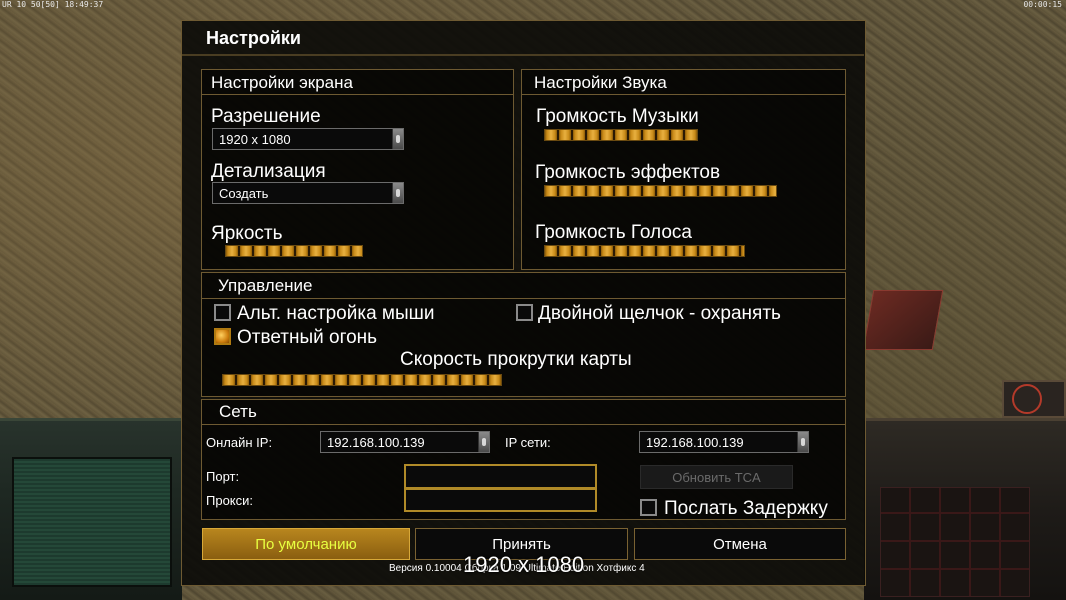 The width and height of the screenshot is (1066, 600). I want to click on proxy-input, so click(500, 500).